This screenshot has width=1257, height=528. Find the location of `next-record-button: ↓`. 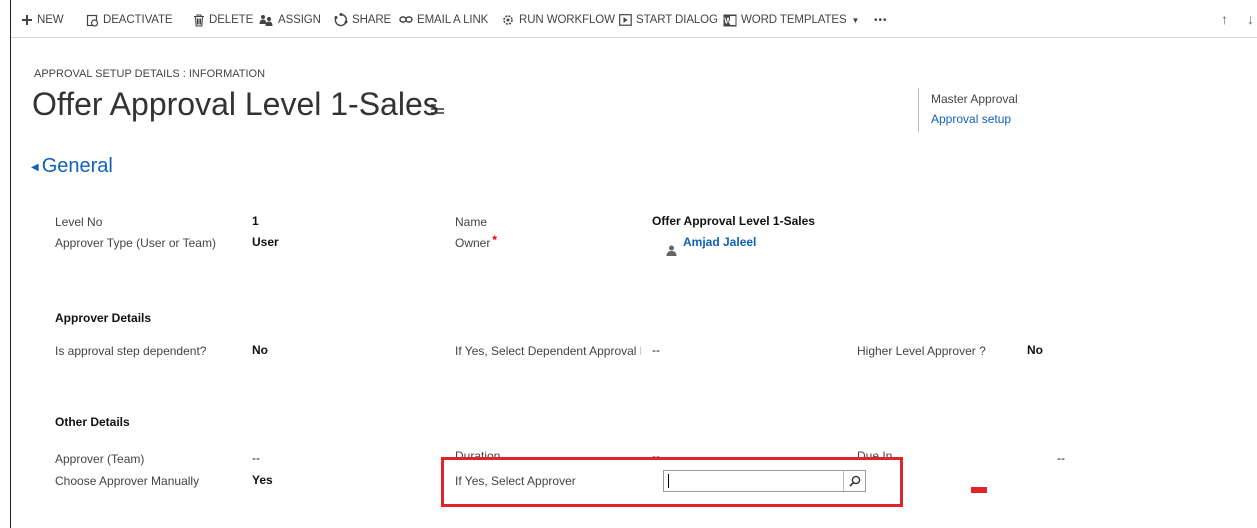

next-record-button: ↓ is located at coordinates (1250, 19).